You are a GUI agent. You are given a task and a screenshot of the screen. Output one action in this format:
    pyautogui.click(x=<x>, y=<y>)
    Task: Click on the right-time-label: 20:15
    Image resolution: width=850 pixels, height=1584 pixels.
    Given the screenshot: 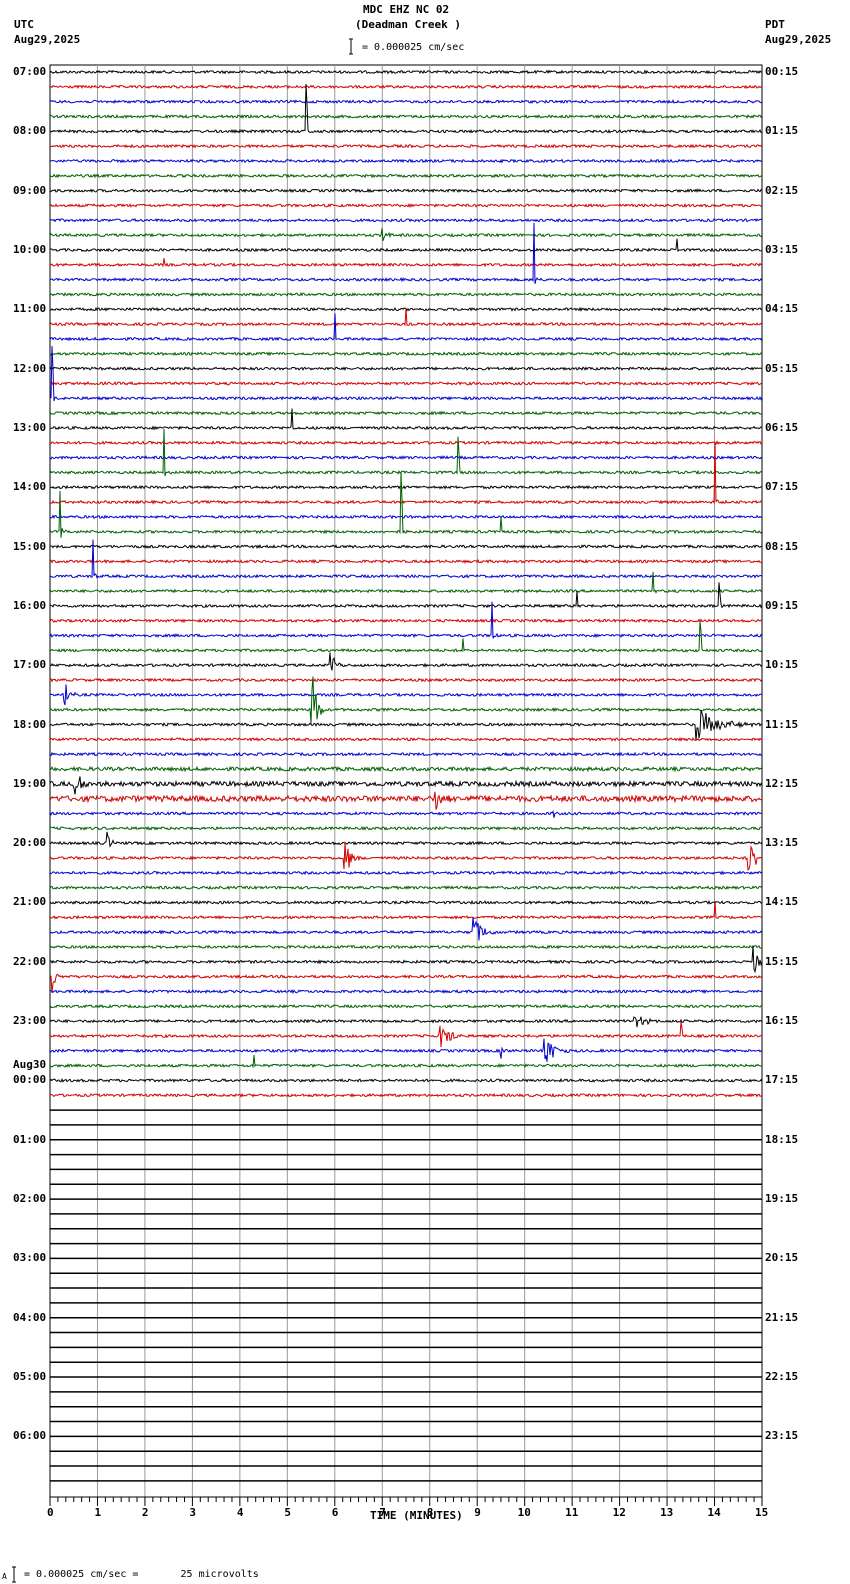 What is the action you would take?
    pyautogui.click(x=782, y=1258)
    